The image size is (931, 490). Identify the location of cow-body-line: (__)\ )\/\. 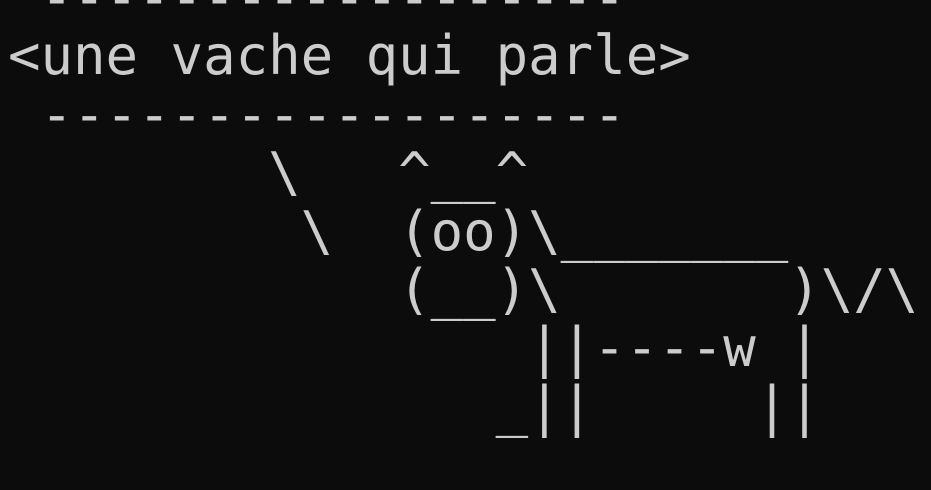
(463, 289).